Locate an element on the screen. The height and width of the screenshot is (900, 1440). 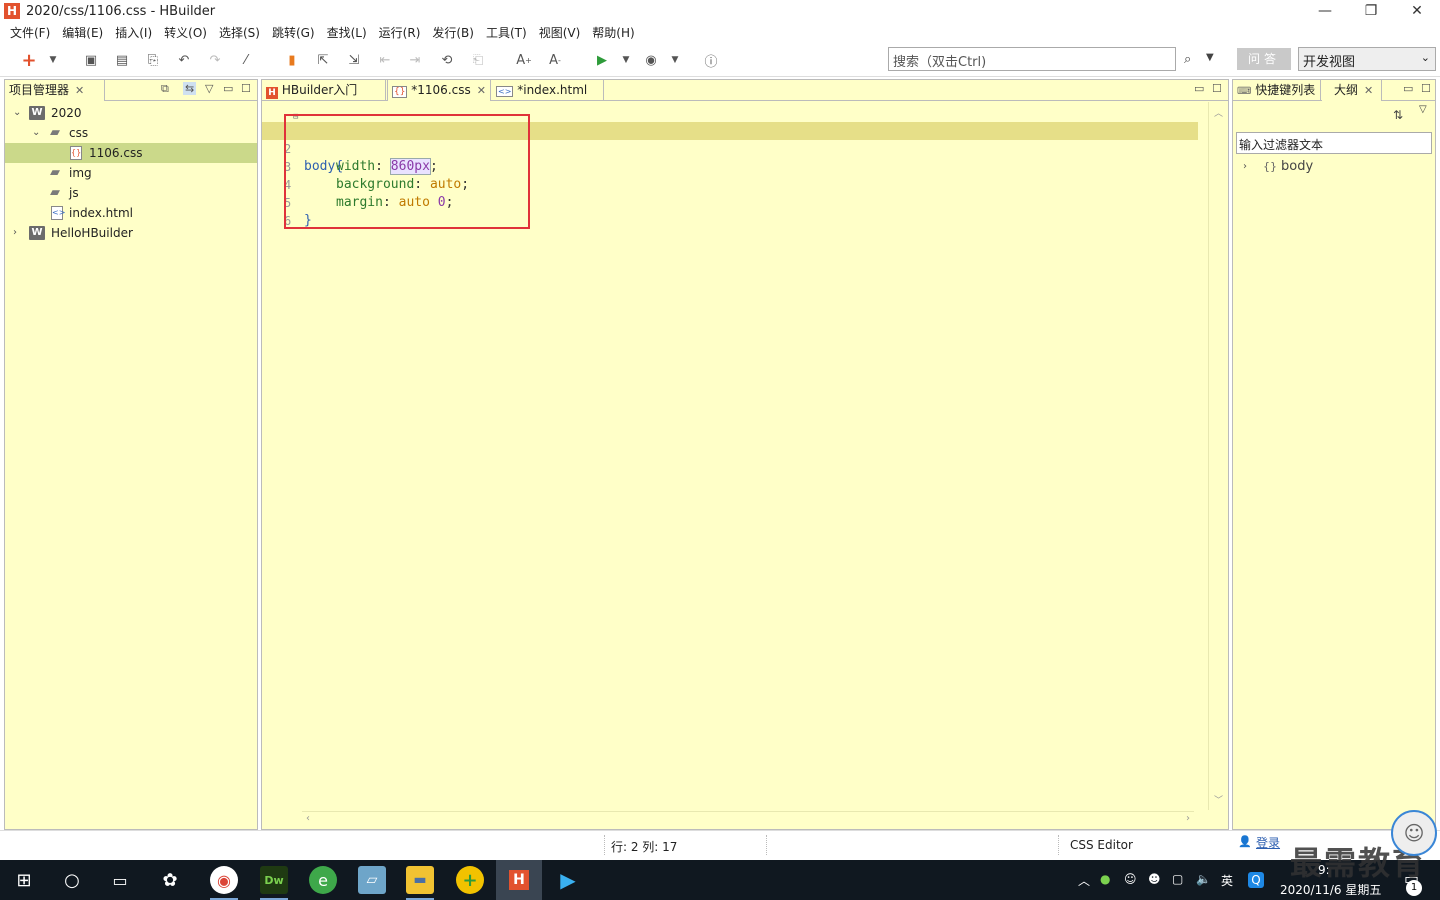
search-dropdown-icon: ▼ is located at coordinates (1210, 57).